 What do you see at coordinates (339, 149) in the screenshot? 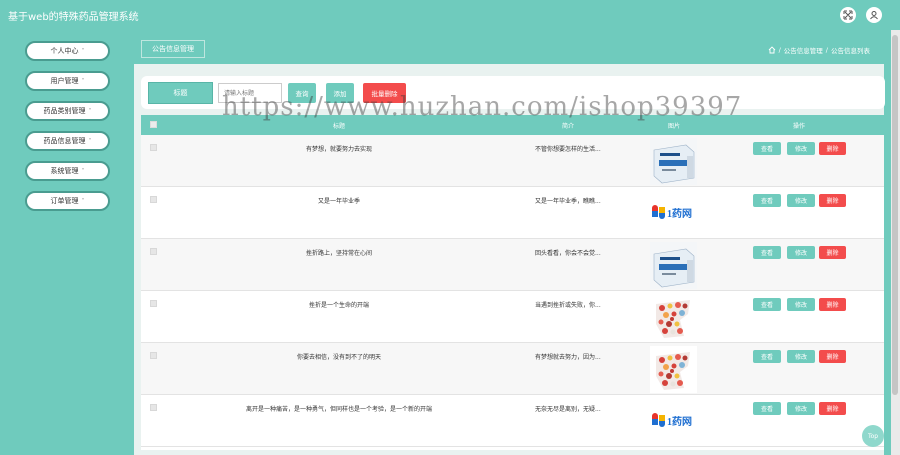
I see `cell-title: 有梦想，就要努力去实现` at bounding box center [339, 149].